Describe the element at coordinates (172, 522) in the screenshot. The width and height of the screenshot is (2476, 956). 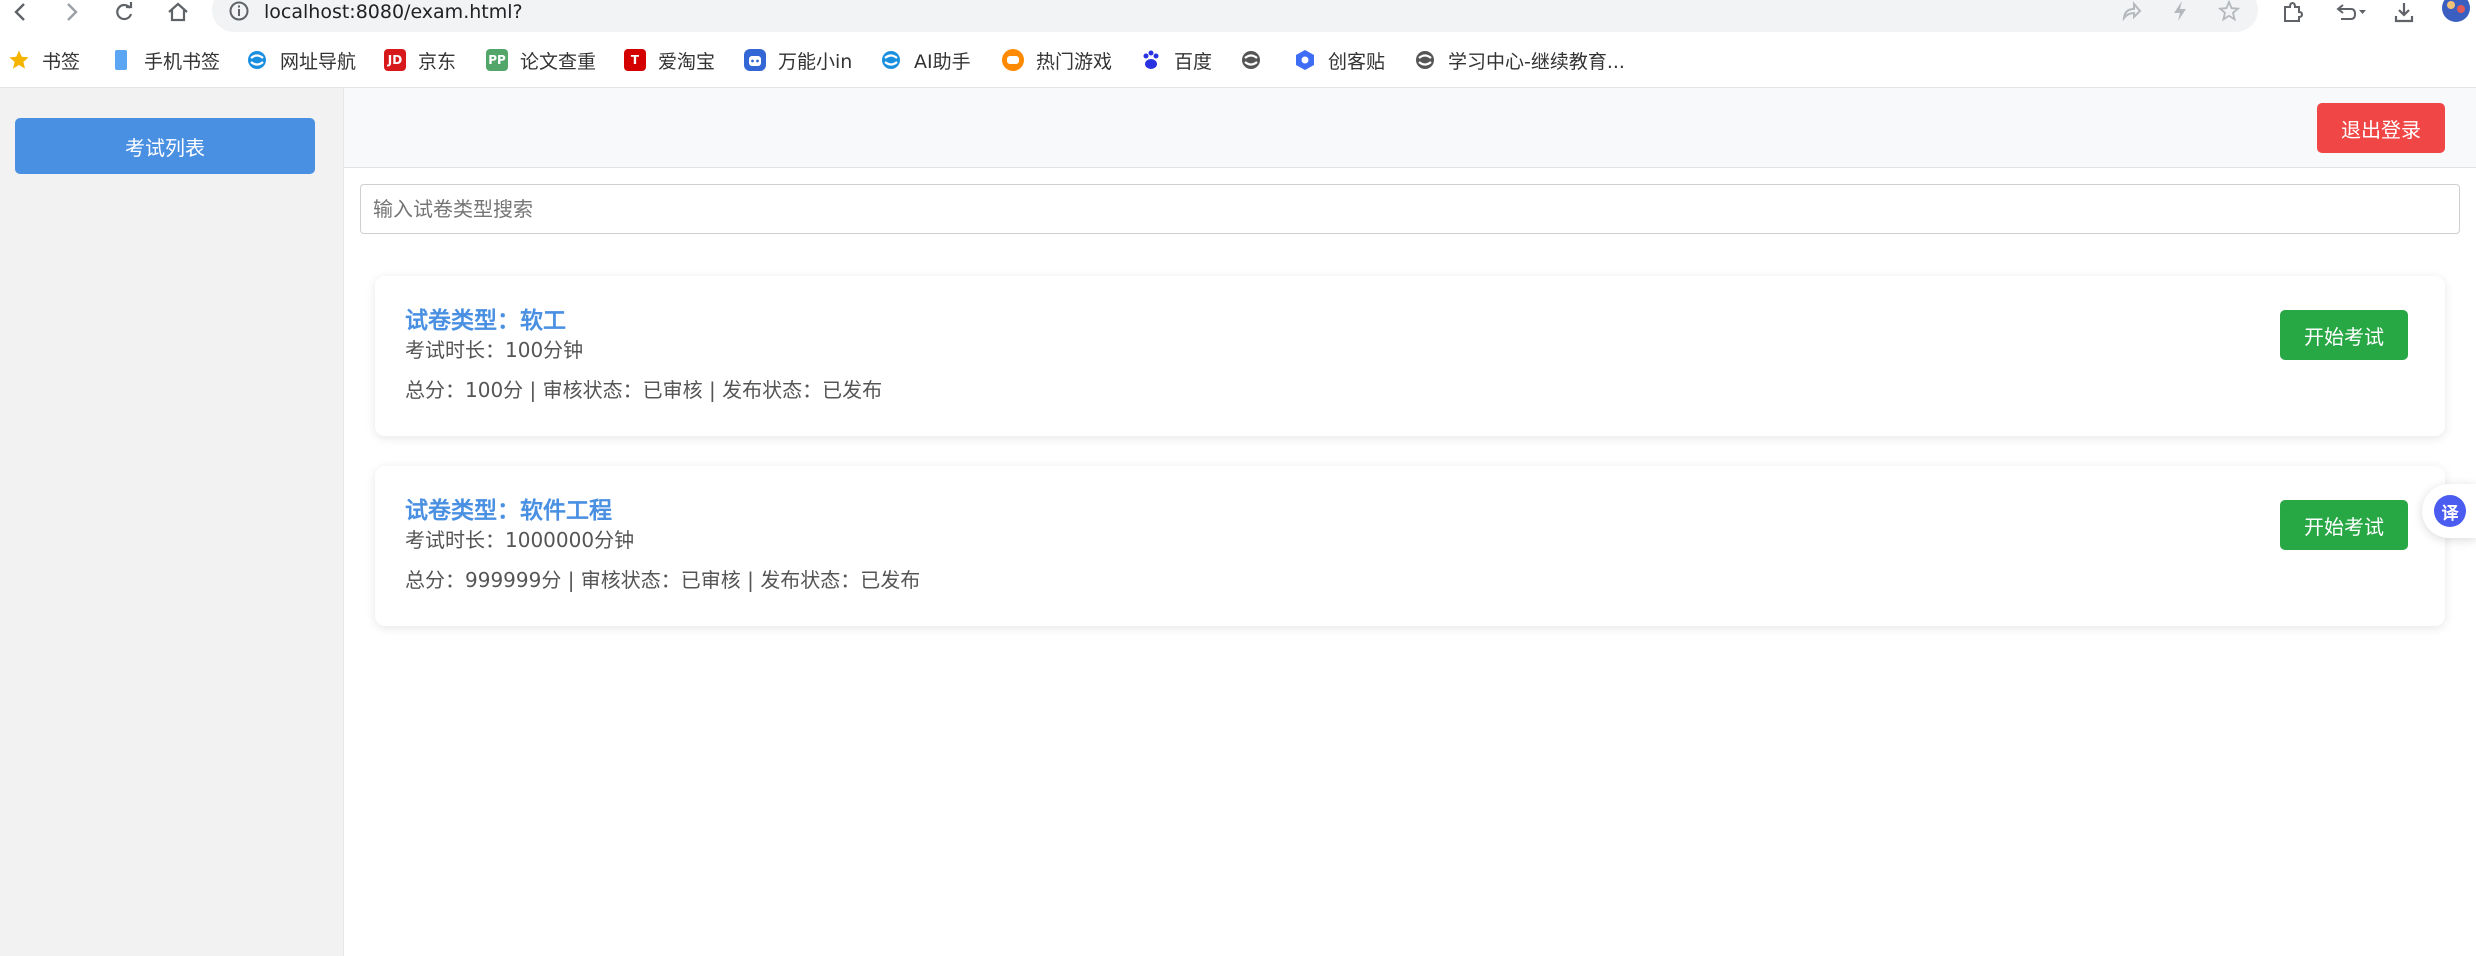
I see `sidebar: 考试列表` at that location.